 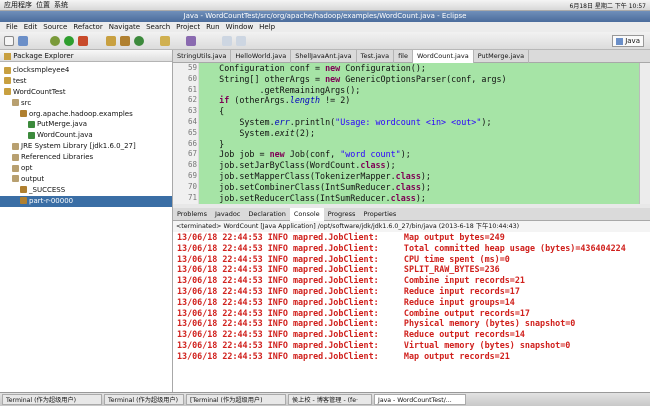 What do you see at coordinates (7, 92) in the screenshot?
I see `project-icon` at bounding box center [7, 92].